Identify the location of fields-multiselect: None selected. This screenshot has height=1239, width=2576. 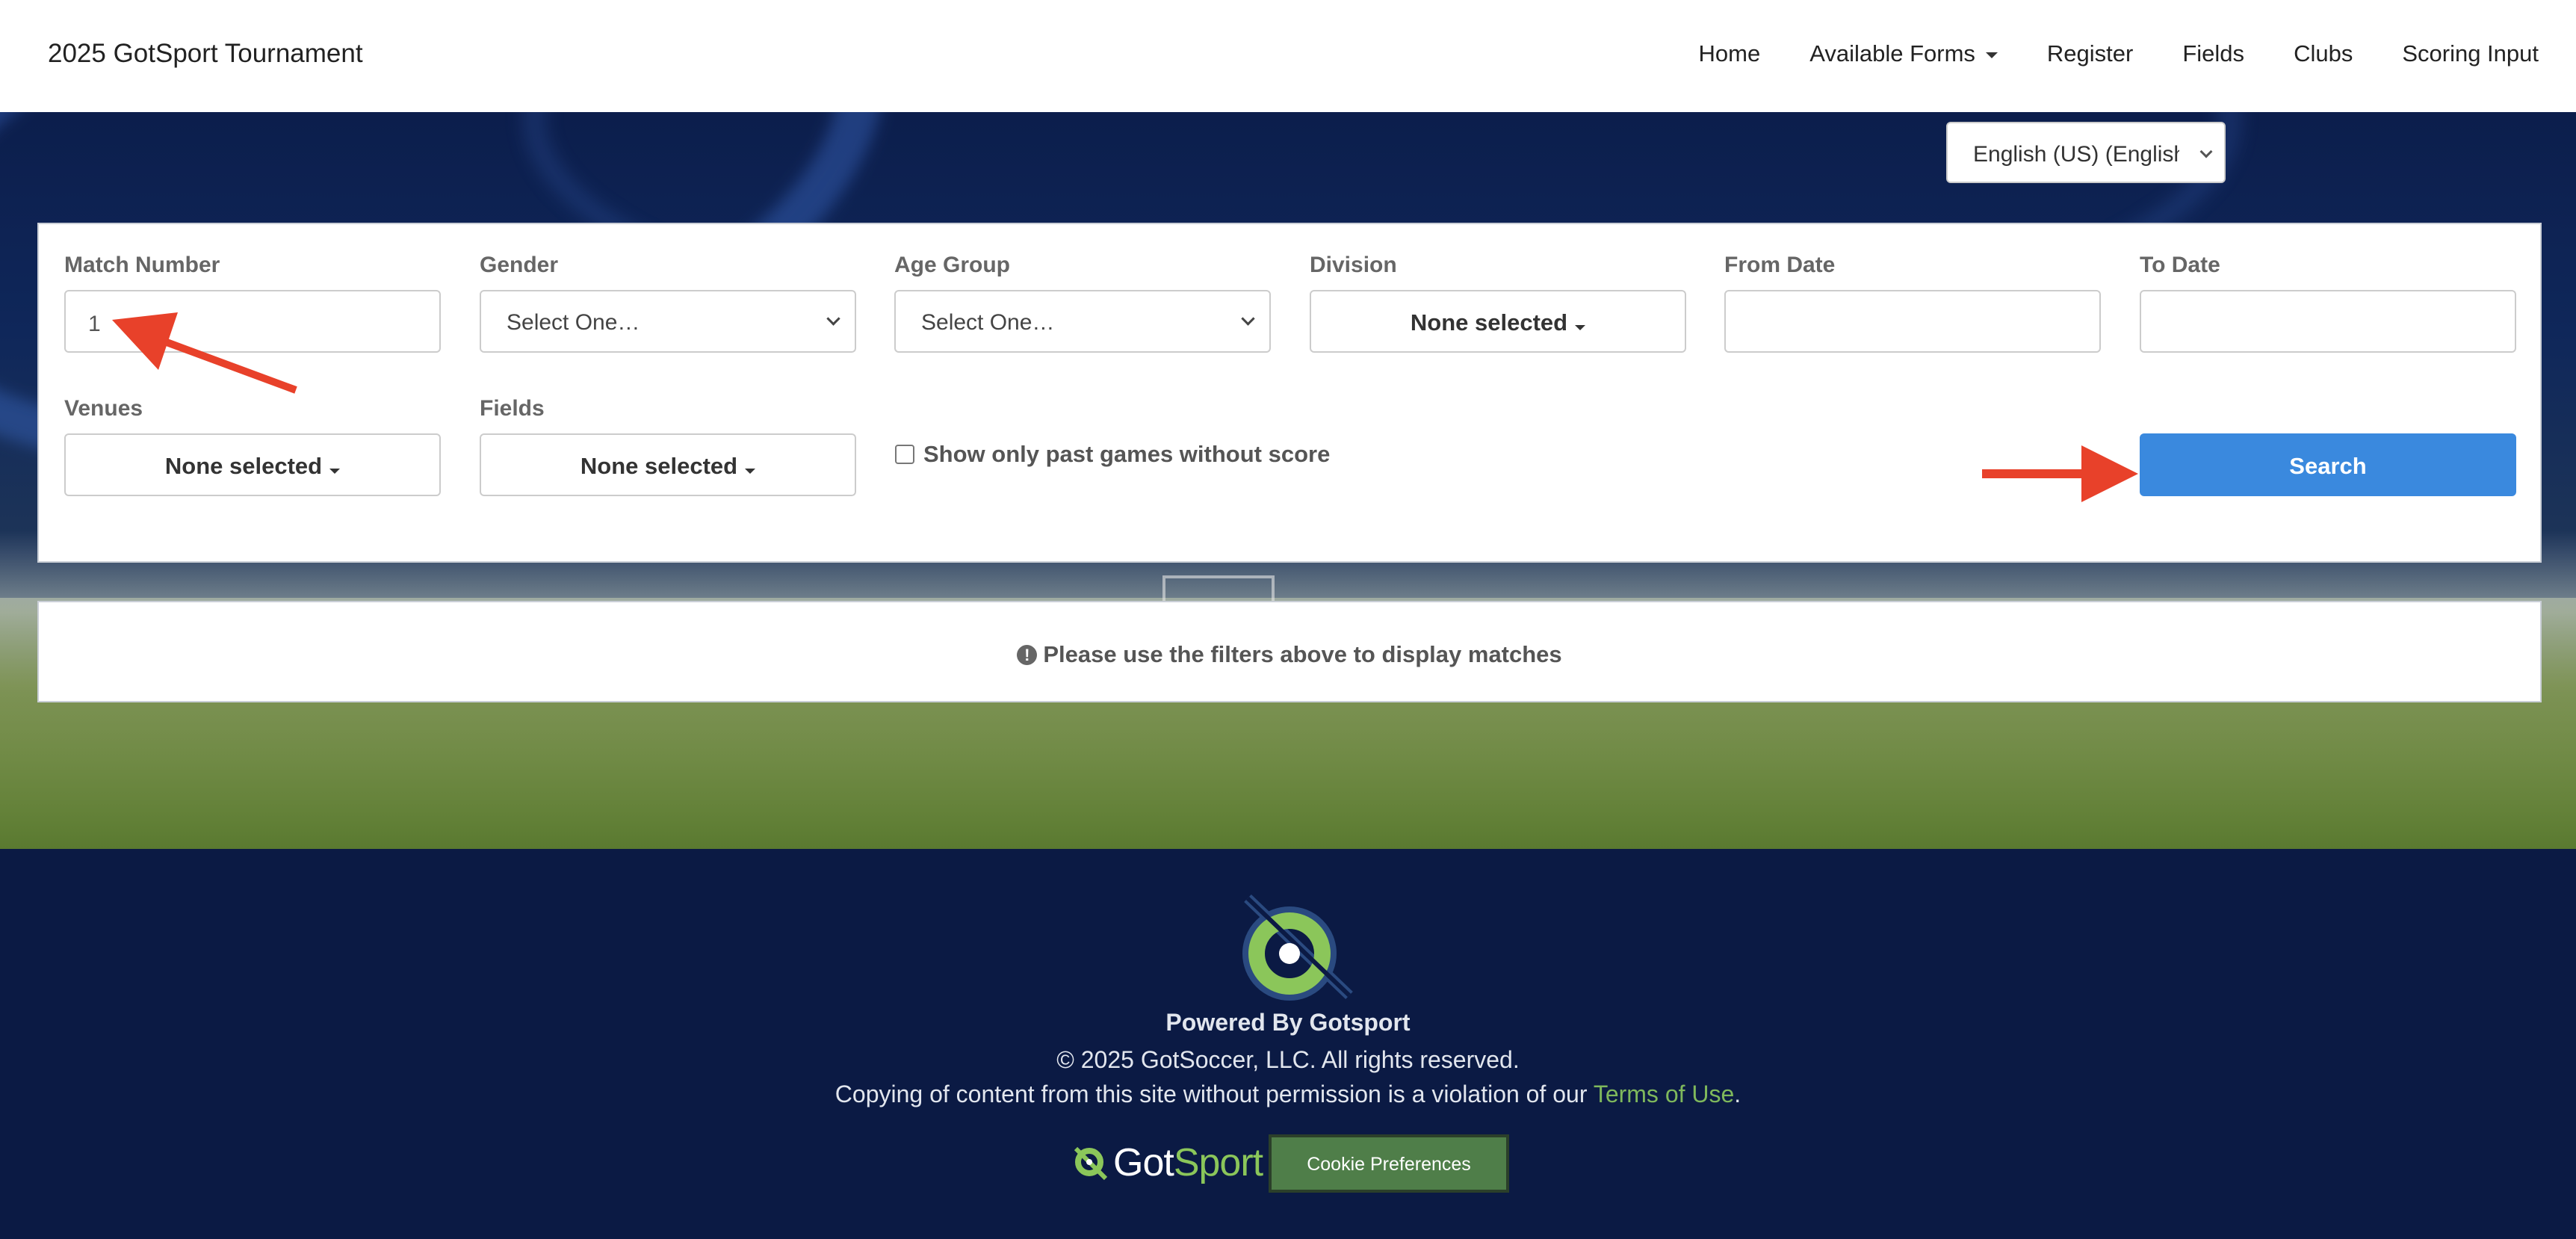
(668, 464).